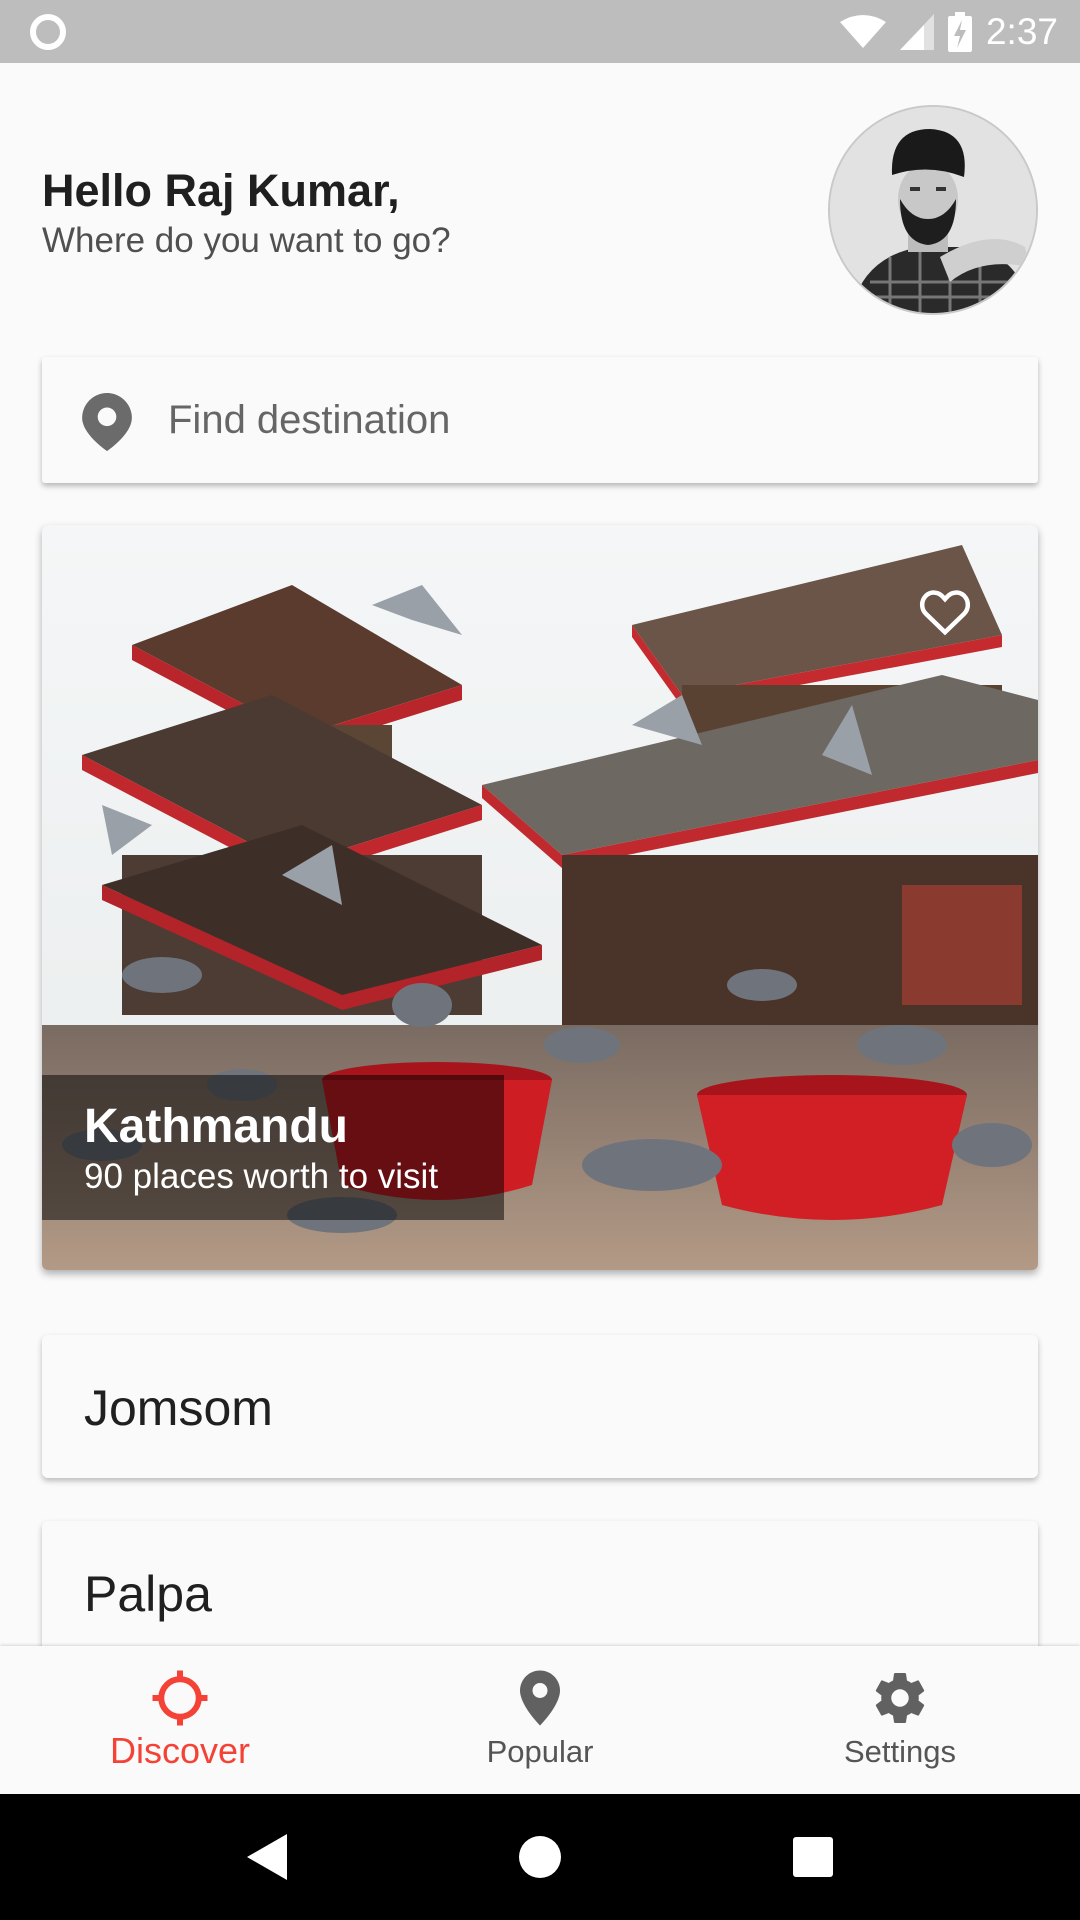 The width and height of the screenshot is (1080, 1920). Describe the element at coordinates (540, 1592) in the screenshot. I see `destination-card-palpa: Palpa` at that location.